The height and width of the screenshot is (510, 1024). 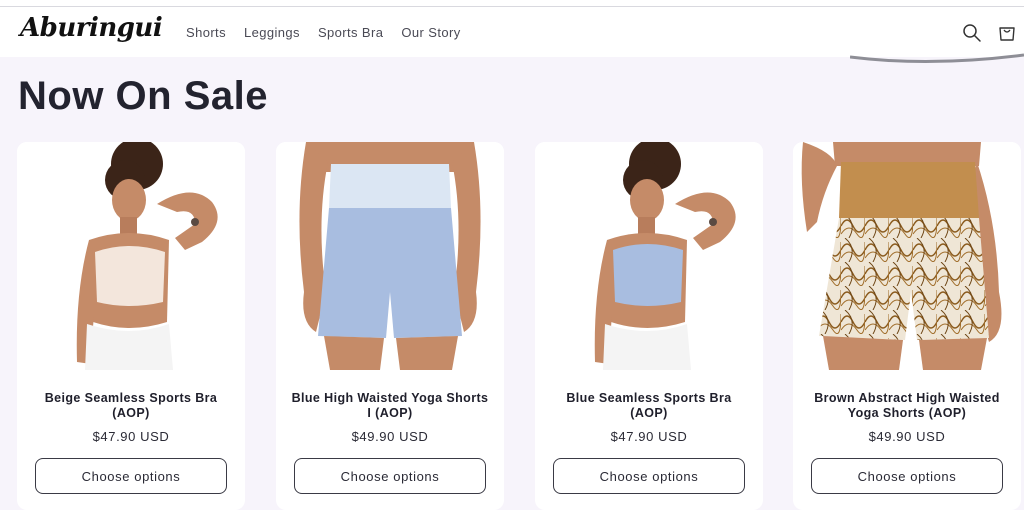 I want to click on product-image-brown-shorts, so click(x=907, y=256).